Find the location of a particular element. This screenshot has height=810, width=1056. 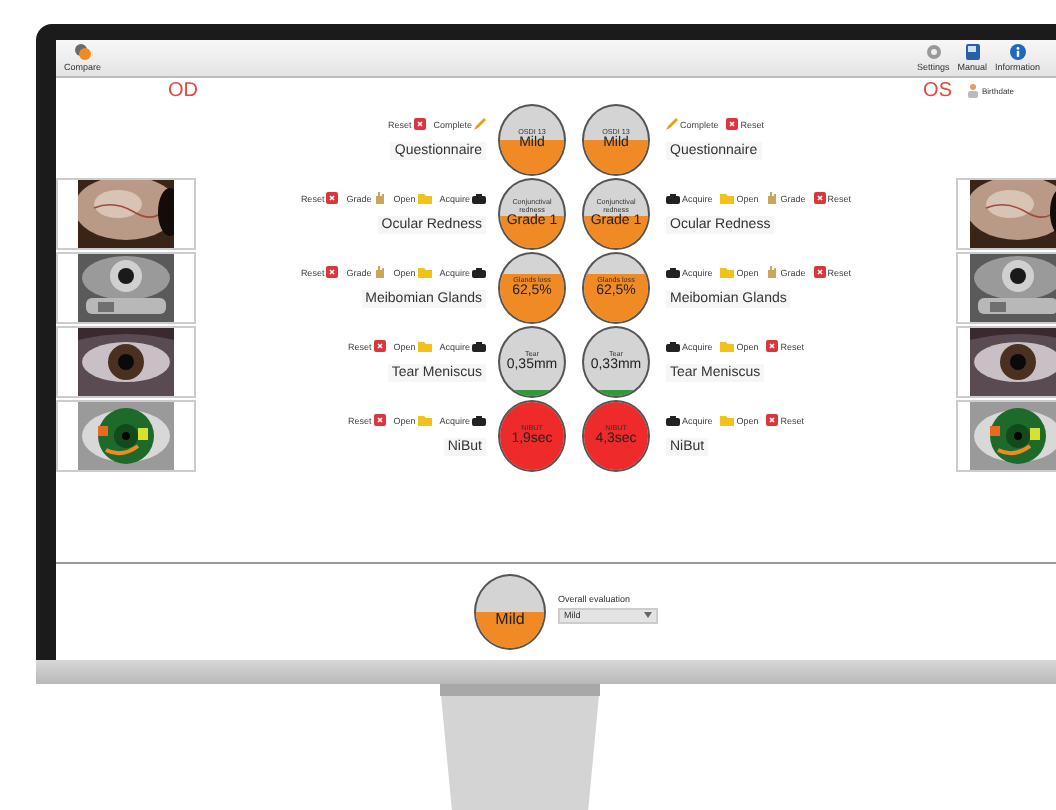

settings-icon is located at coordinates (933, 52).